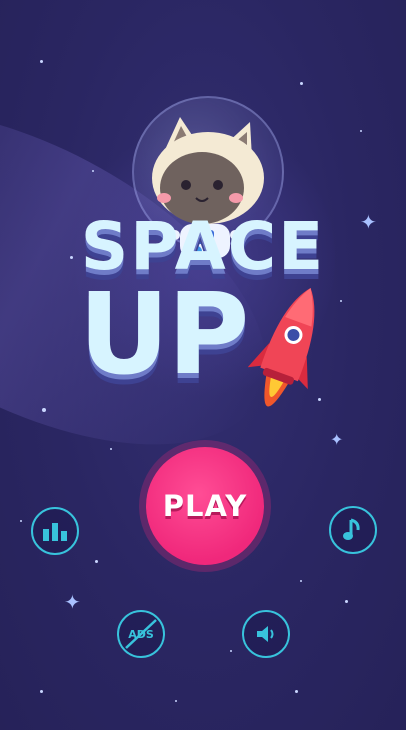  I want to click on no-ads-label: ADS, so click(141, 634).